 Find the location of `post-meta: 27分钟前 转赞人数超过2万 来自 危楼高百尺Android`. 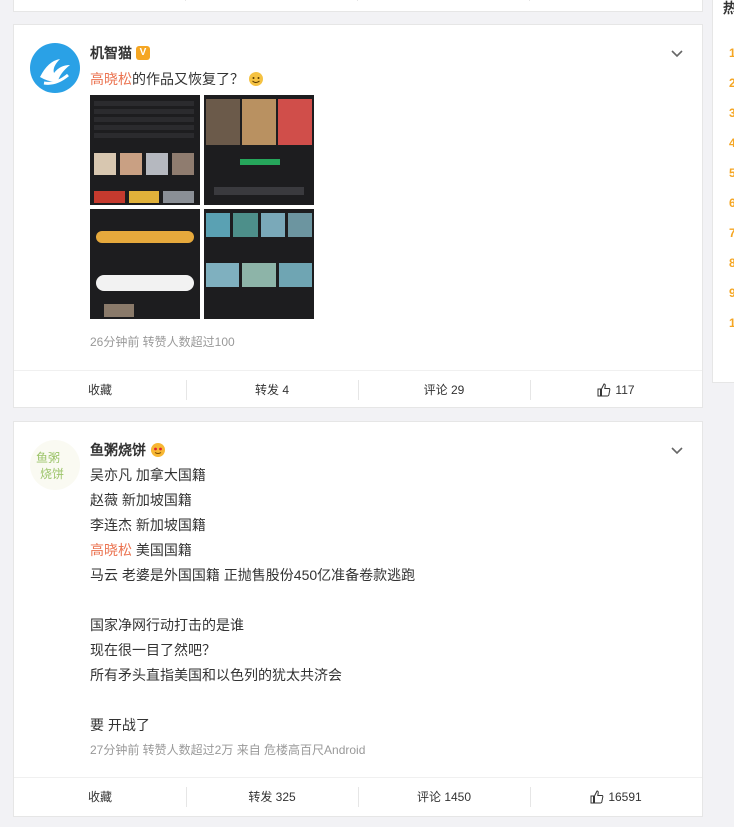

post-meta: 27分钟前 转赞人数超过2万 来自 危楼高百尺Android is located at coordinates (228, 750).